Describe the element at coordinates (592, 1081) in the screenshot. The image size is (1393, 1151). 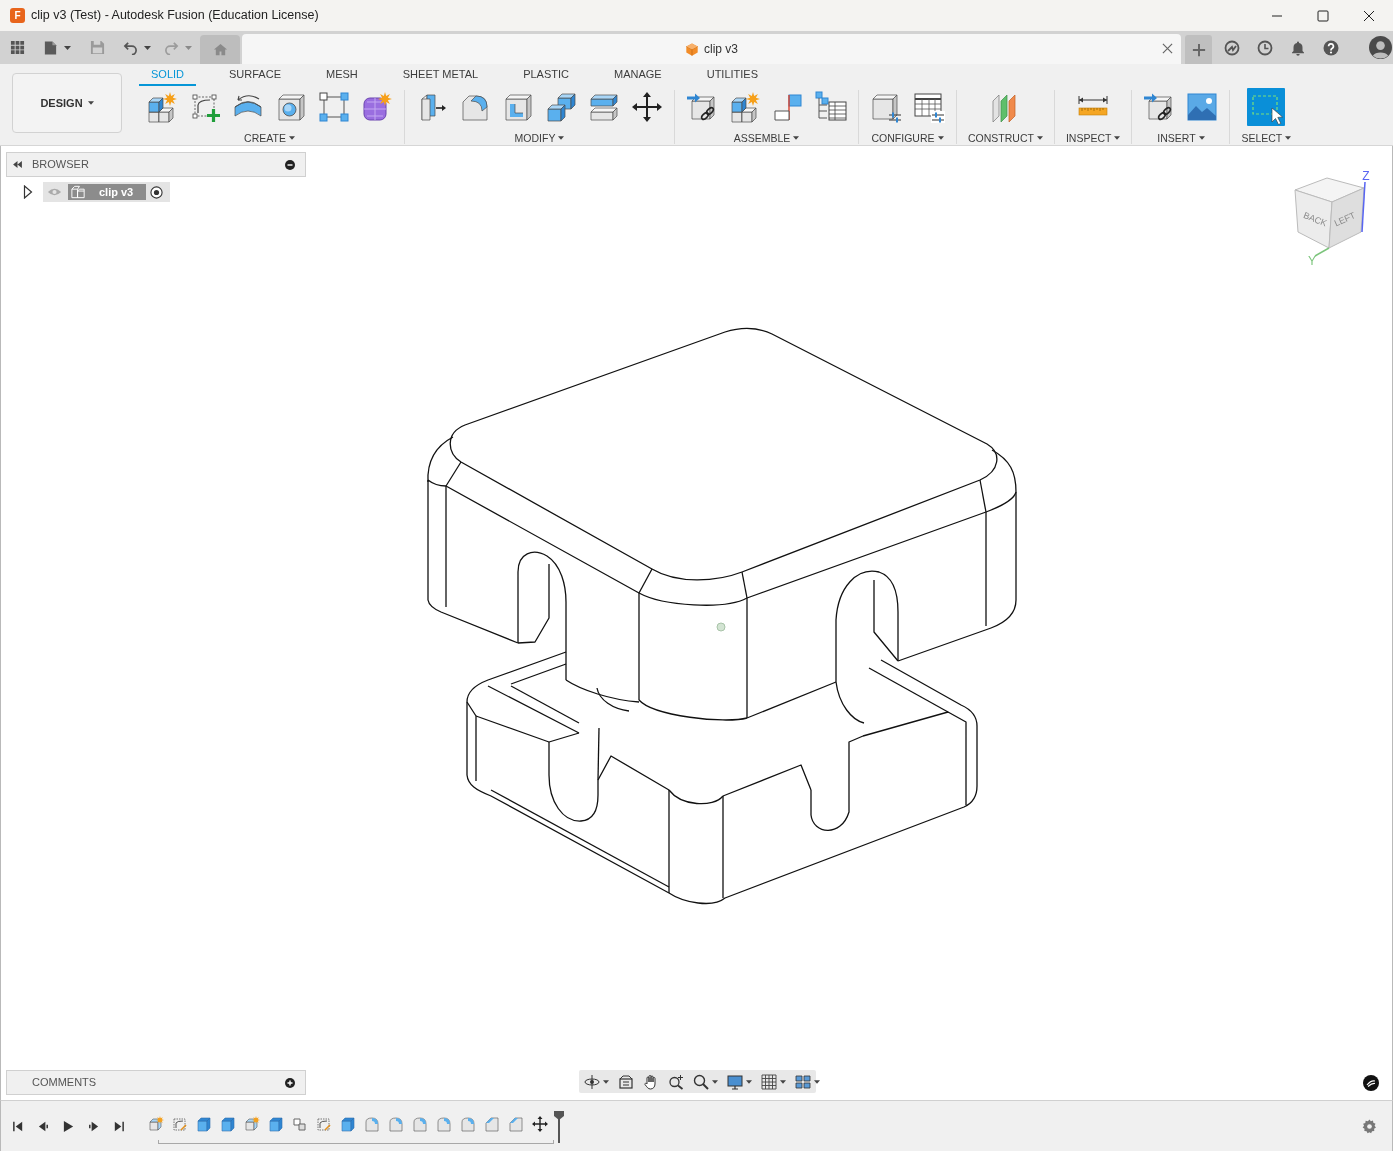
I see `orbit-icon` at that location.